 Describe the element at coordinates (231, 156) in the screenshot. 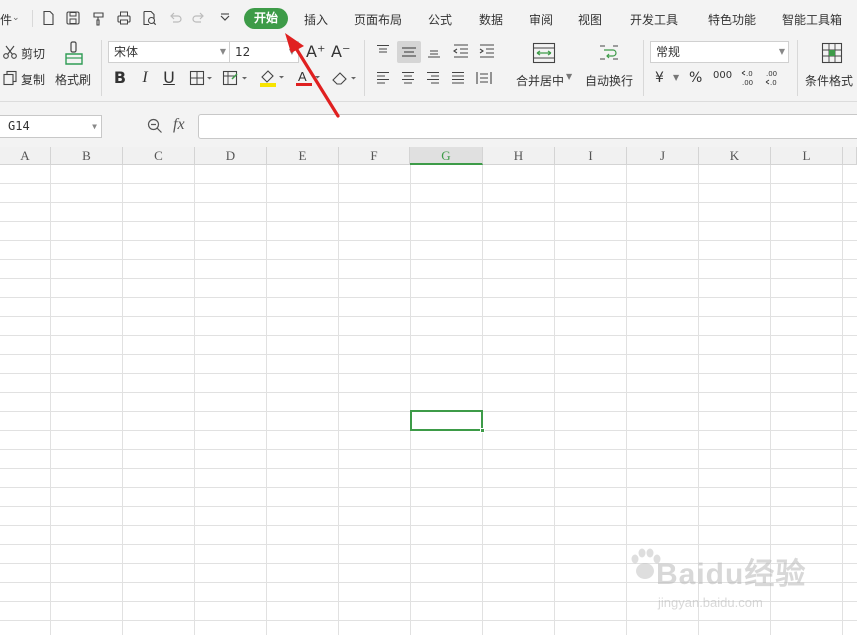

I see `column-header: D` at that location.